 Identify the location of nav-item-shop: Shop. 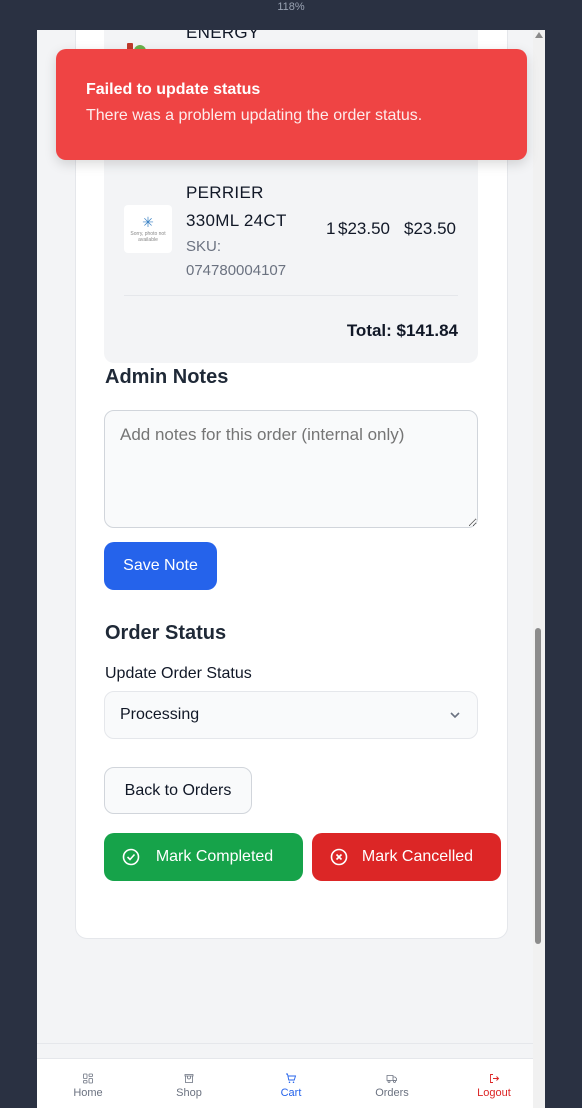
(189, 1086).